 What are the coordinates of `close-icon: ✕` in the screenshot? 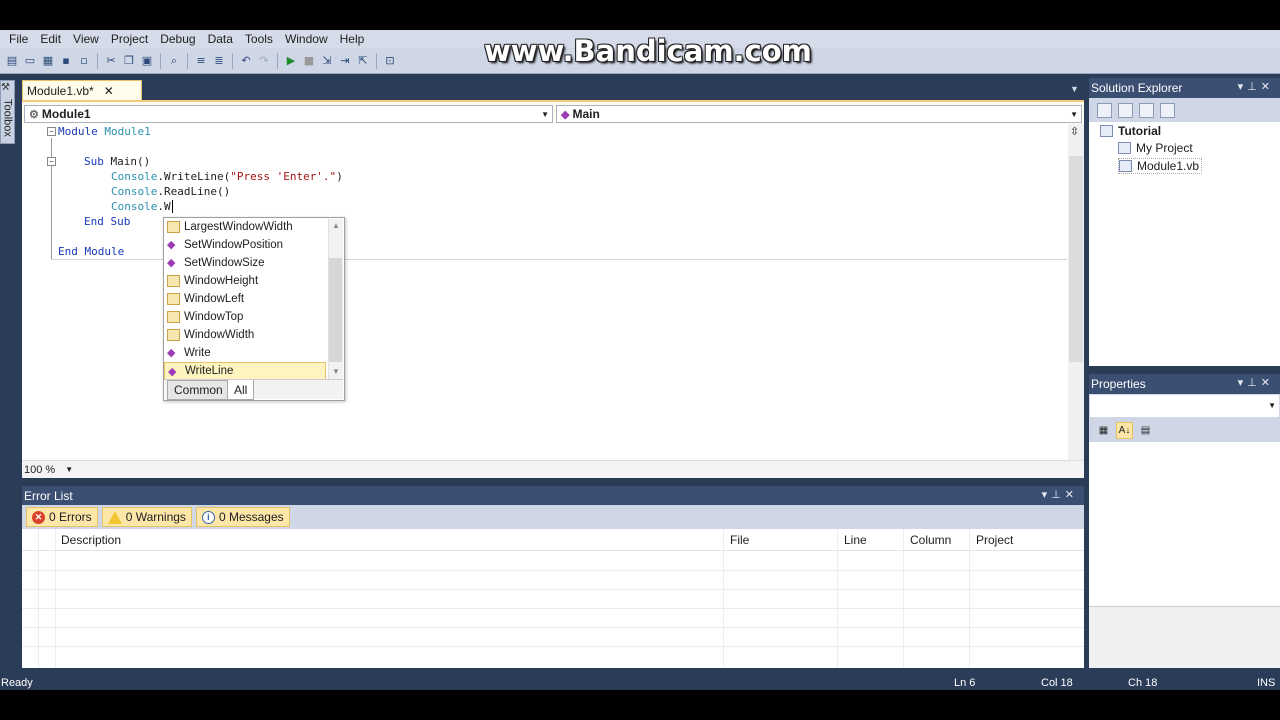 It's located at (109, 91).